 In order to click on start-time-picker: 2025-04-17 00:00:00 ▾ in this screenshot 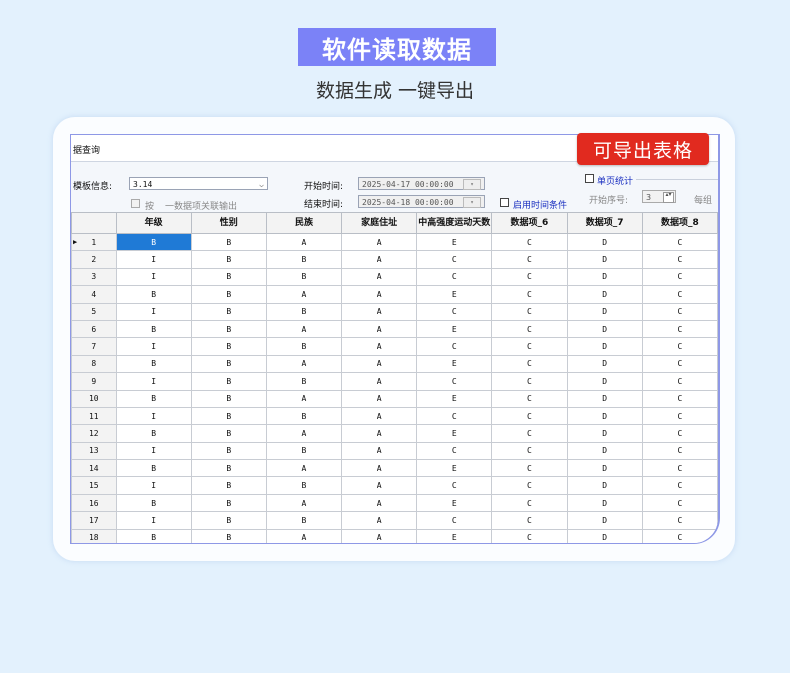, I will do `click(421, 183)`.